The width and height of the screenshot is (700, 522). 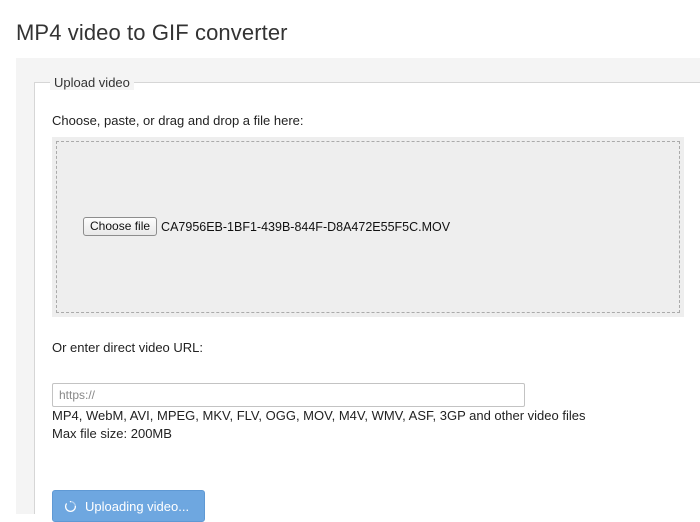 What do you see at coordinates (71, 506) in the screenshot?
I see `spinner-icon` at bounding box center [71, 506].